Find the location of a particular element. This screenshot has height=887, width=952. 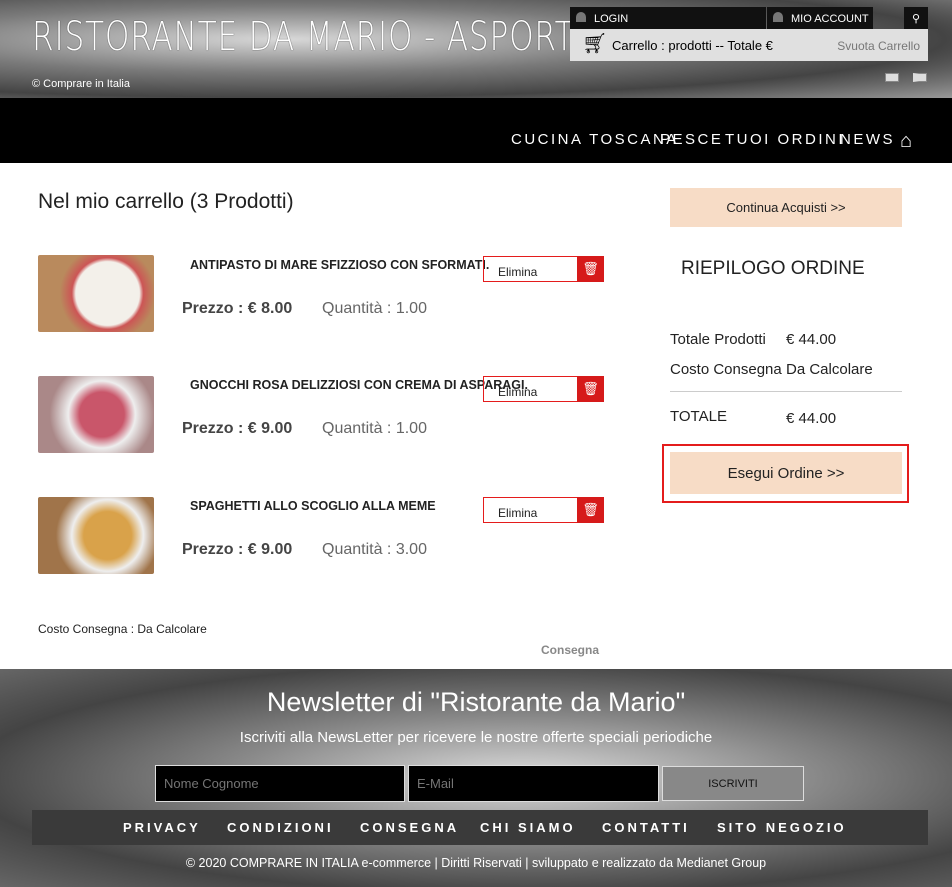

product-quantity: Quantità : 3.00 is located at coordinates (374, 549).